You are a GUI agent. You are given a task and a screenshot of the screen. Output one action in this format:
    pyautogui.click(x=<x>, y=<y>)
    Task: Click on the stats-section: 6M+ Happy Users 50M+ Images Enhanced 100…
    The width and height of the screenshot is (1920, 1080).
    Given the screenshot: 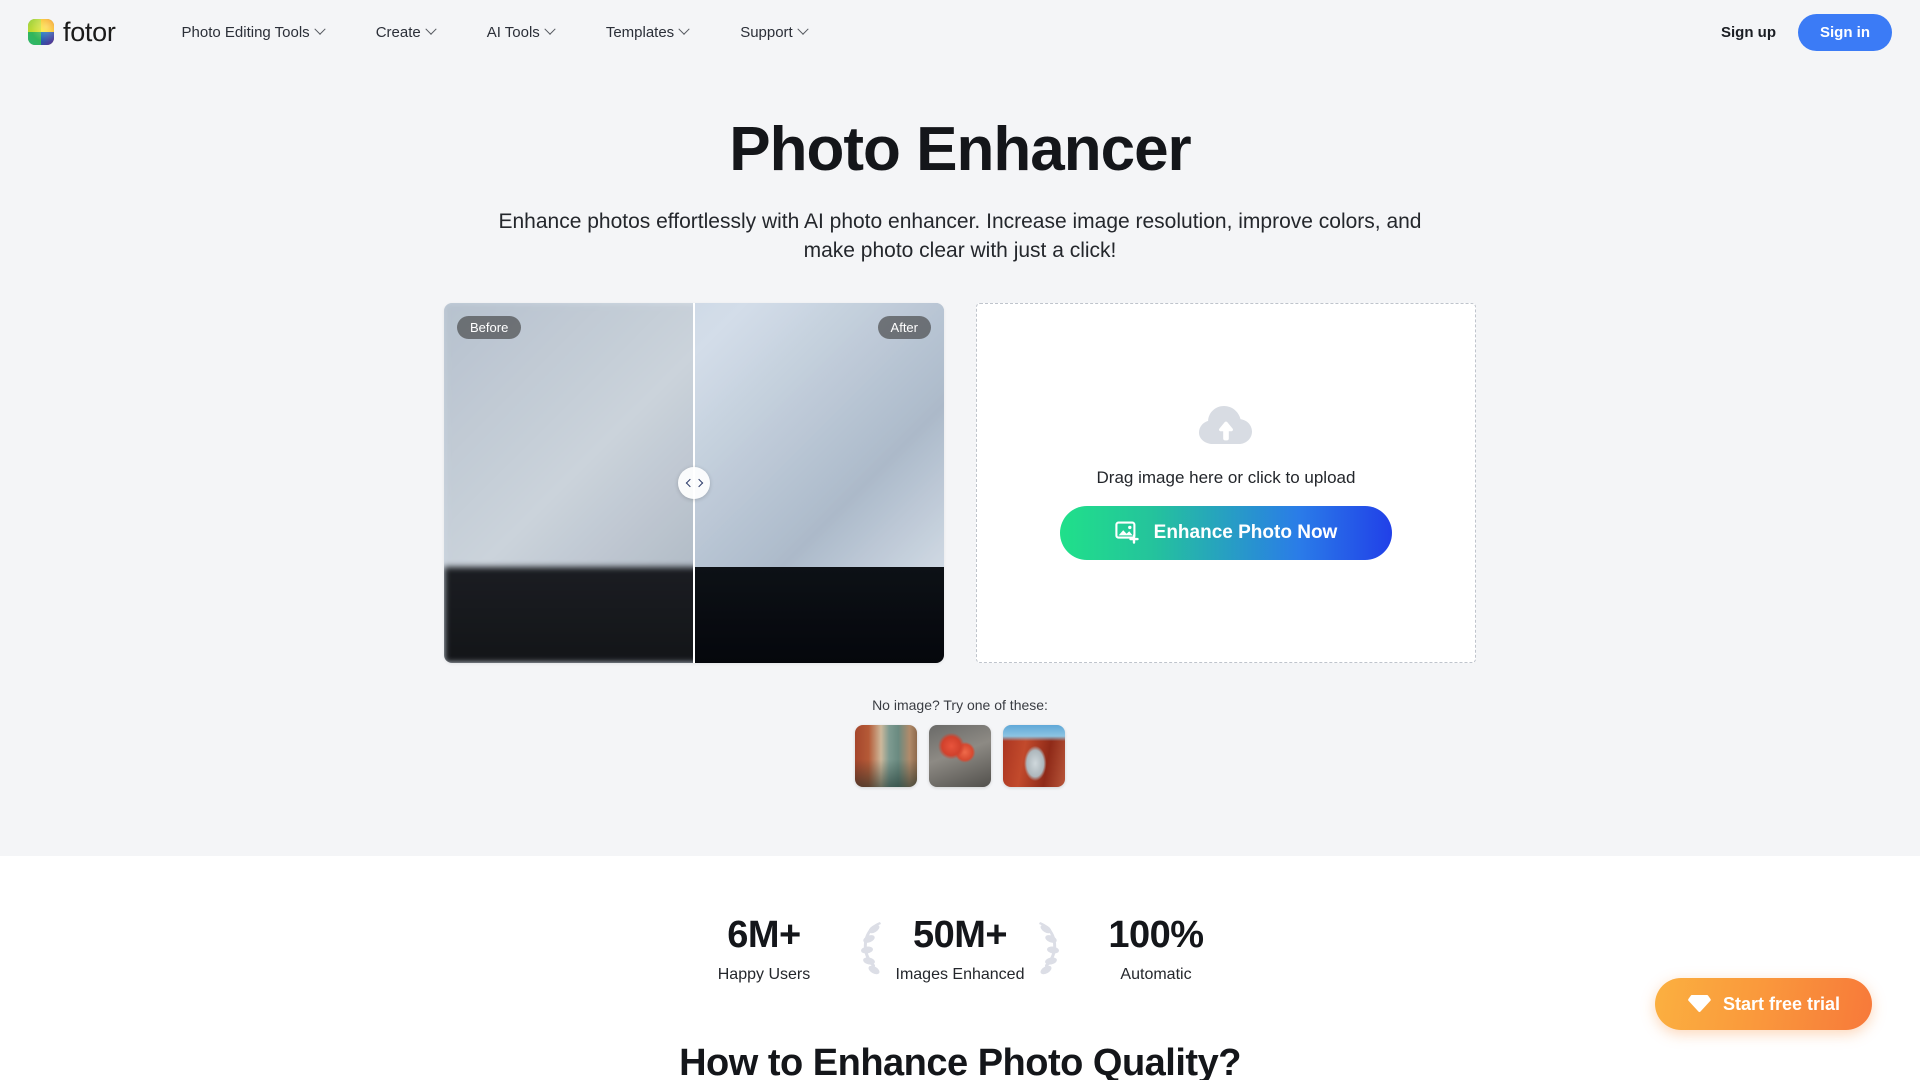 What is the action you would take?
    pyautogui.click(x=960, y=920)
    